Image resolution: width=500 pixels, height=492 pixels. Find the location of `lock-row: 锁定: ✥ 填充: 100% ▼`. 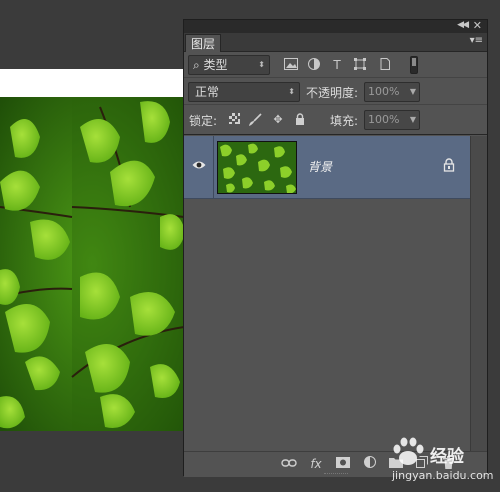

lock-row: 锁定: ✥ 填充: 100% ▼ is located at coordinates (335, 120).